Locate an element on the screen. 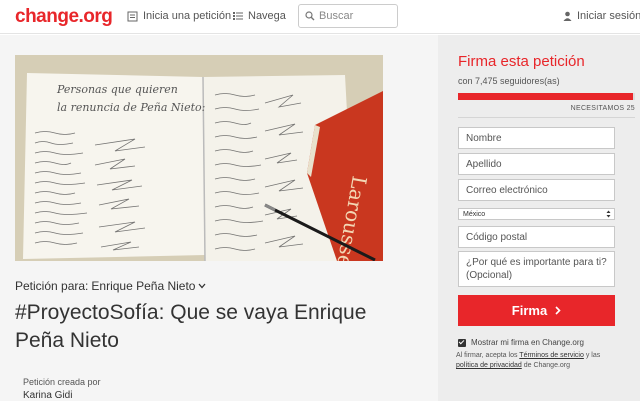  sign-button: Firma is located at coordinates (536, 310).